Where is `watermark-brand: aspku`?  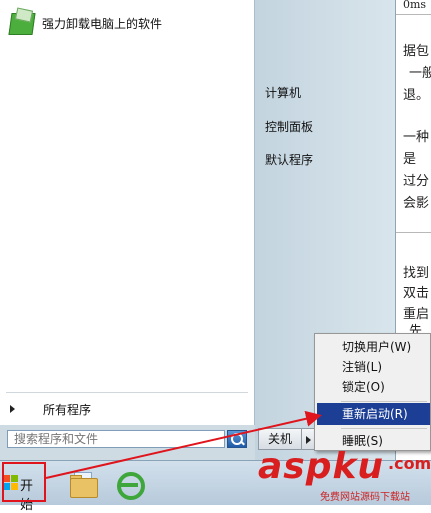
watermark-brand: aspku is located at coordinates (321, 466).